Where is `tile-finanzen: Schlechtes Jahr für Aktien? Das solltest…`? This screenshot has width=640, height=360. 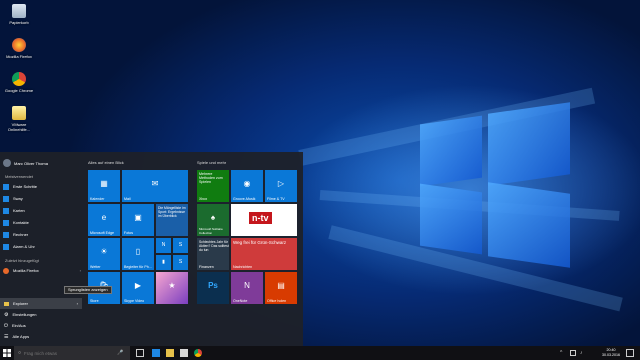 tile-finanzen: Schlechtes Jahr für Aktien? Das solltest… is located at coordinates (213, 254).